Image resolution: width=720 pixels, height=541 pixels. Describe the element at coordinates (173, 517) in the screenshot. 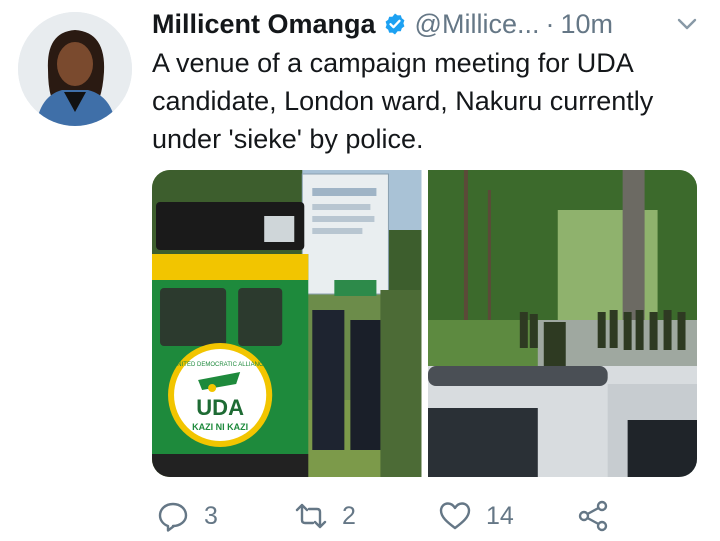

I see `reply-icon` at that location.